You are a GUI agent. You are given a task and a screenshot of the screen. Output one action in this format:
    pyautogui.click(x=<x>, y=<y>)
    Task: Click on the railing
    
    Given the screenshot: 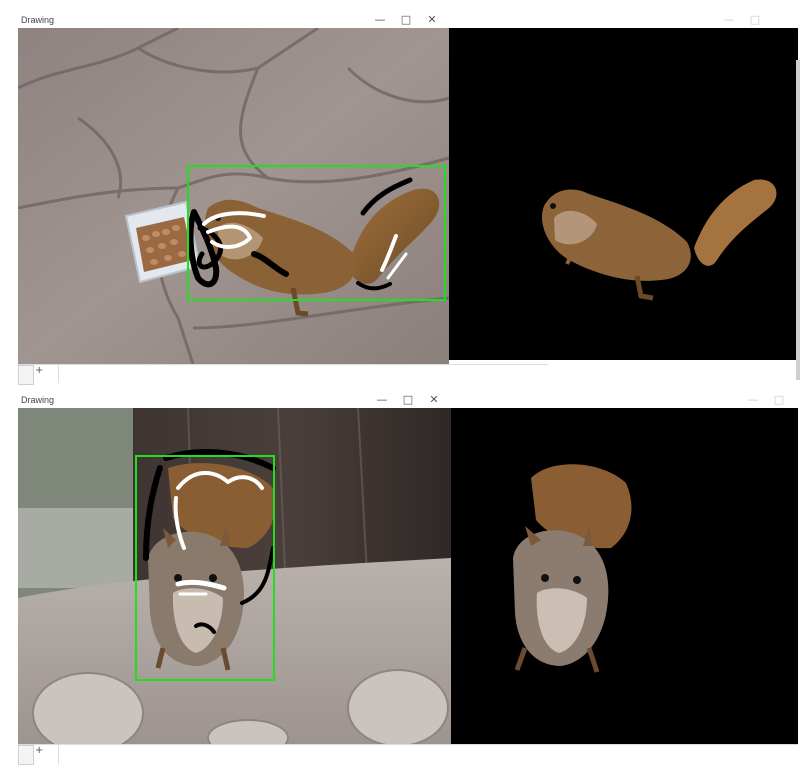 What is the action you would take?
    pyautogui.click(x=78, y=548)
    